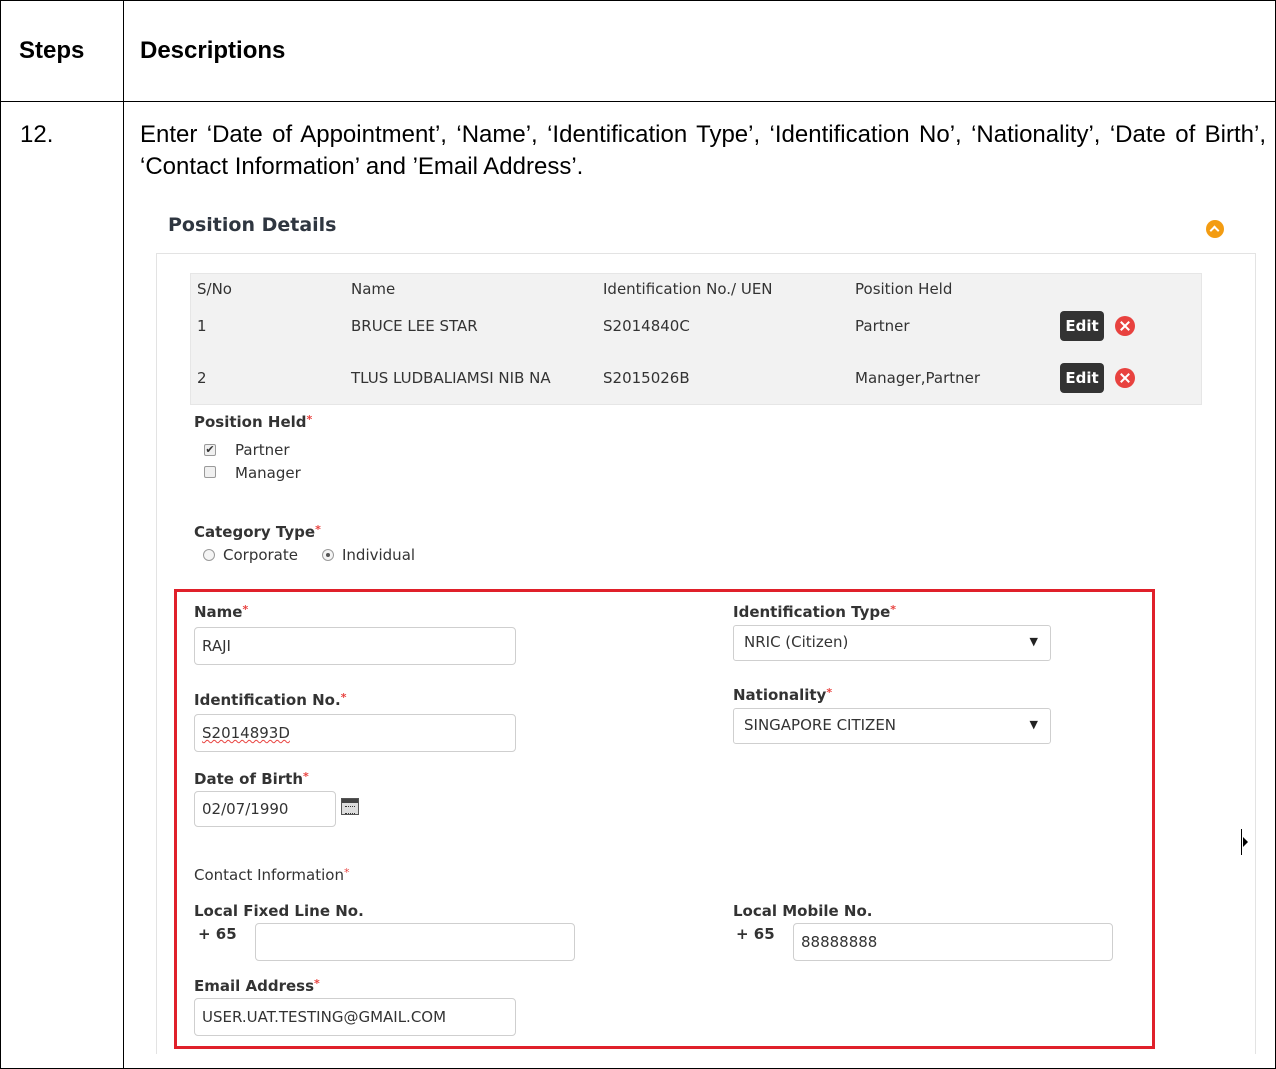  What do you see at coordinates (214, 289) in the screenshot?
I see `col-header-sno: S/No` at bounding box center [214, 289].